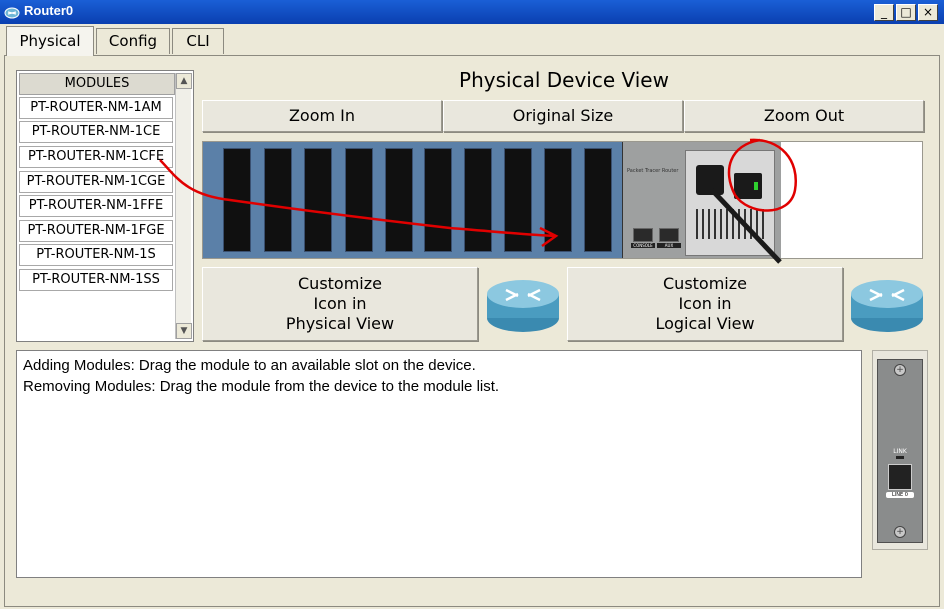  Describe the element at coordinates (12, 13) in the screenshot. I see `app-icon` at that location.